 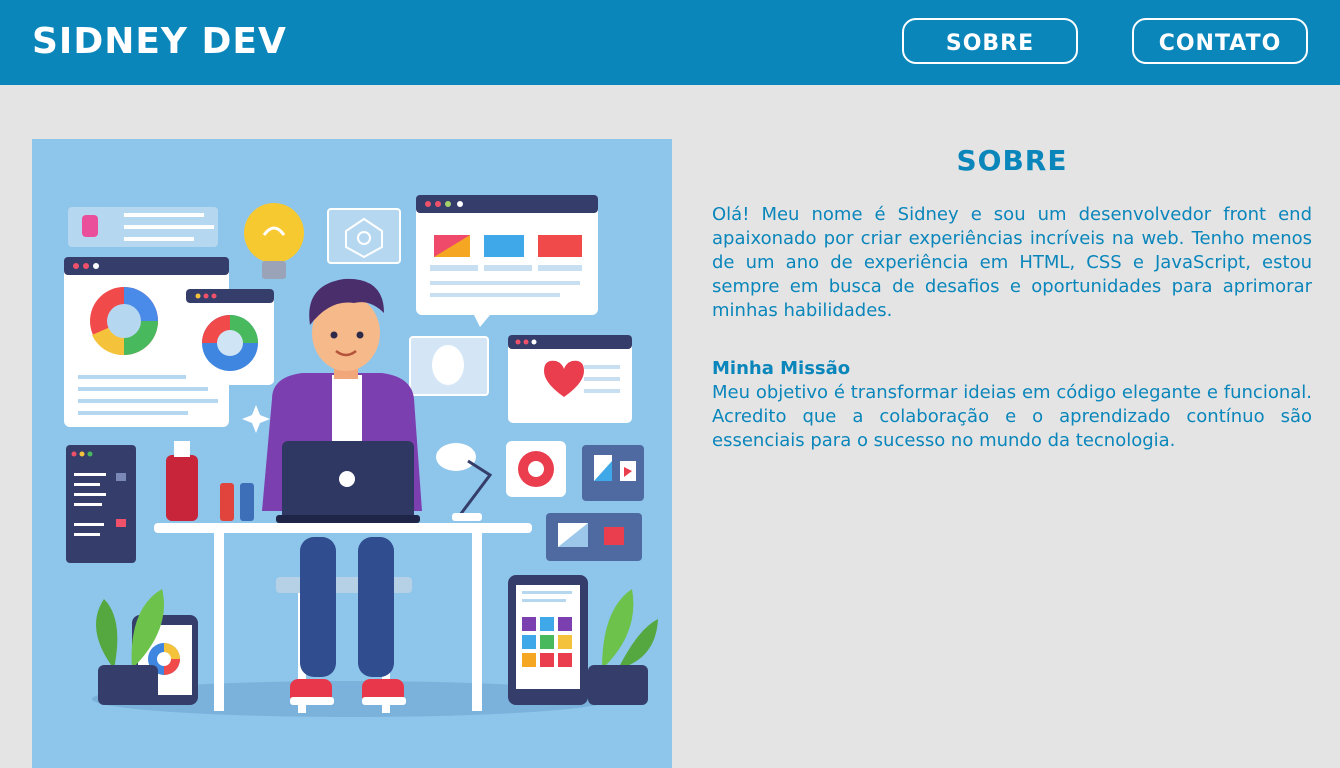 What do you see at coordinates (274, 241) in the screenshot?
I see `lightbulb-icon` at bounding box center [274, 241].